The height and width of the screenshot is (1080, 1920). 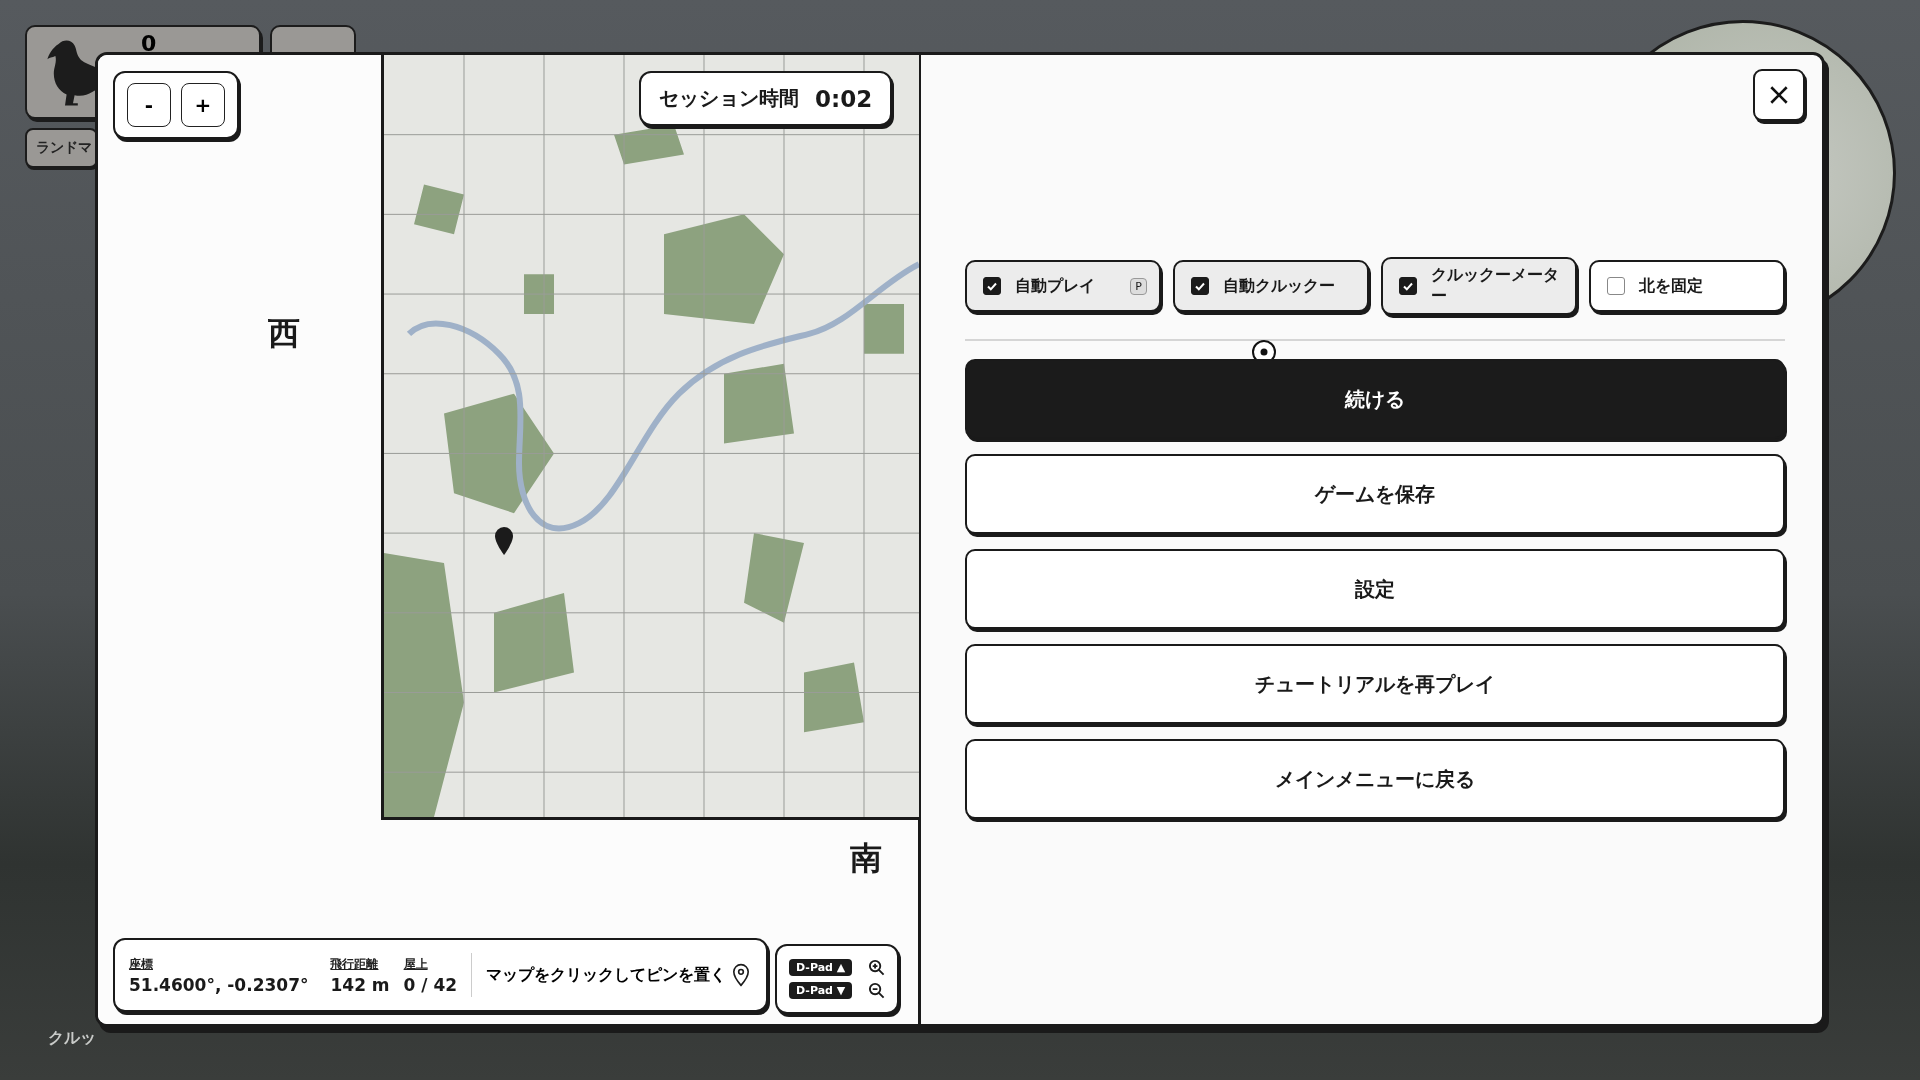 I want to click on toggle-option: クルックーメーター, so click(x=1479, y=286).